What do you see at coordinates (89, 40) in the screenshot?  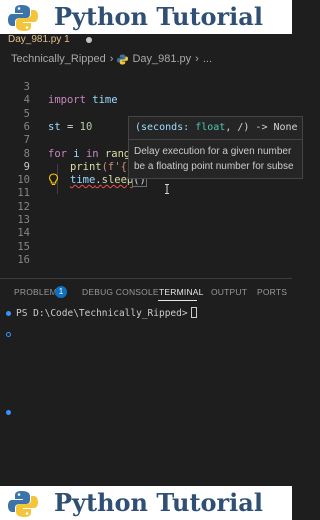 I see `unsaved-dot-icon` at bounding box center [89, 40].